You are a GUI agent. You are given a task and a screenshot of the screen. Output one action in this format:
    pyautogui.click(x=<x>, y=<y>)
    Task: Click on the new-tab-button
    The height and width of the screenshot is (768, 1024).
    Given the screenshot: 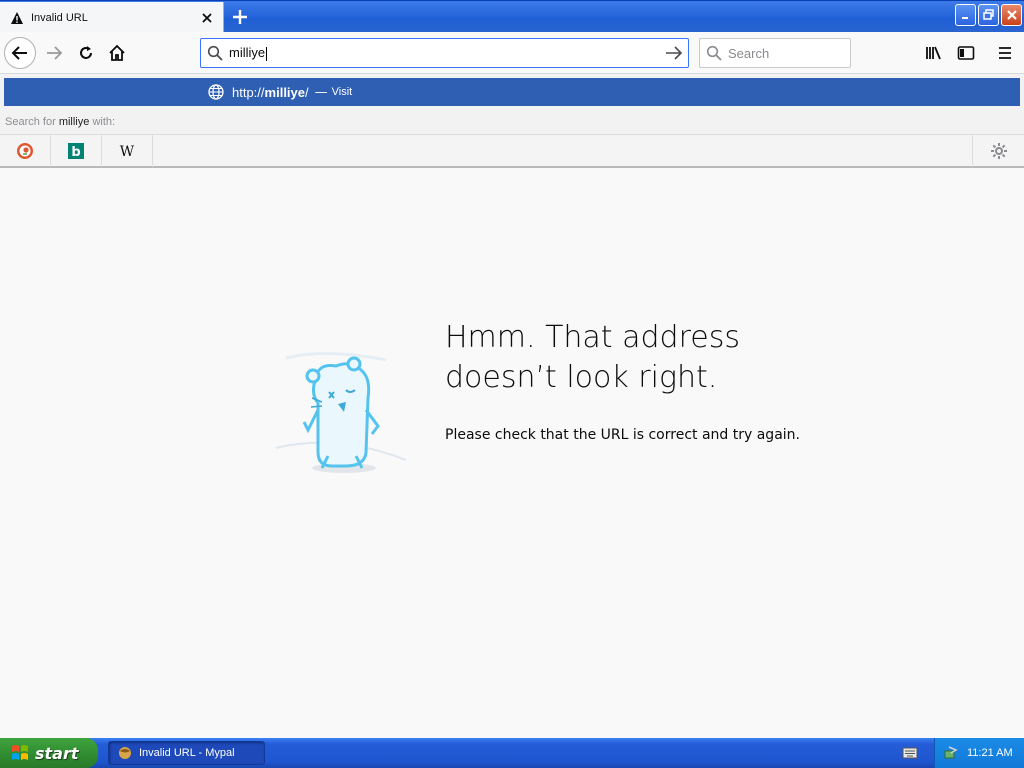 What is the action you would take?
    pyautogui.click(x=240, y=17)
    